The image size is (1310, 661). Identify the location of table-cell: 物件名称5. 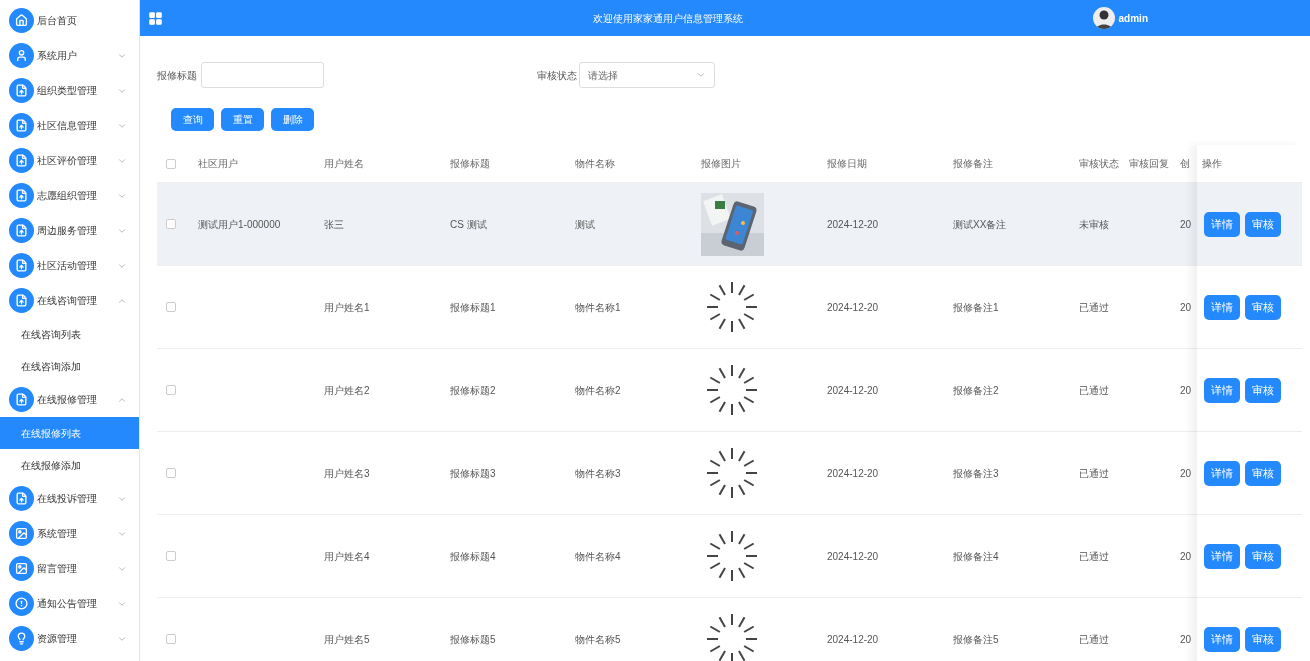
(598, 639).